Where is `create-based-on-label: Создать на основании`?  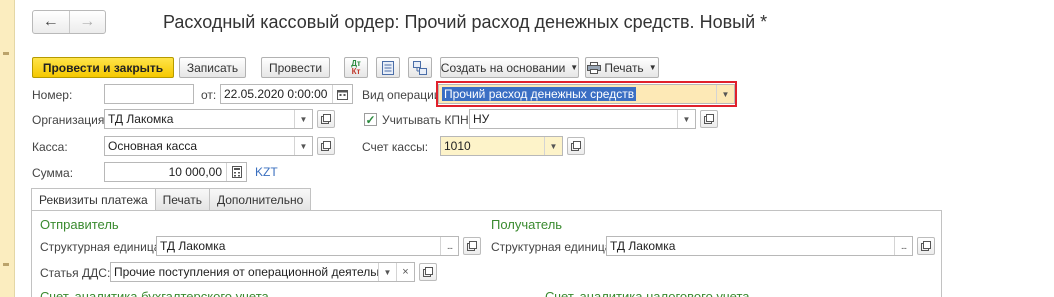
create-based-on-label: Создать на основании is located at coordinates (503, 67).